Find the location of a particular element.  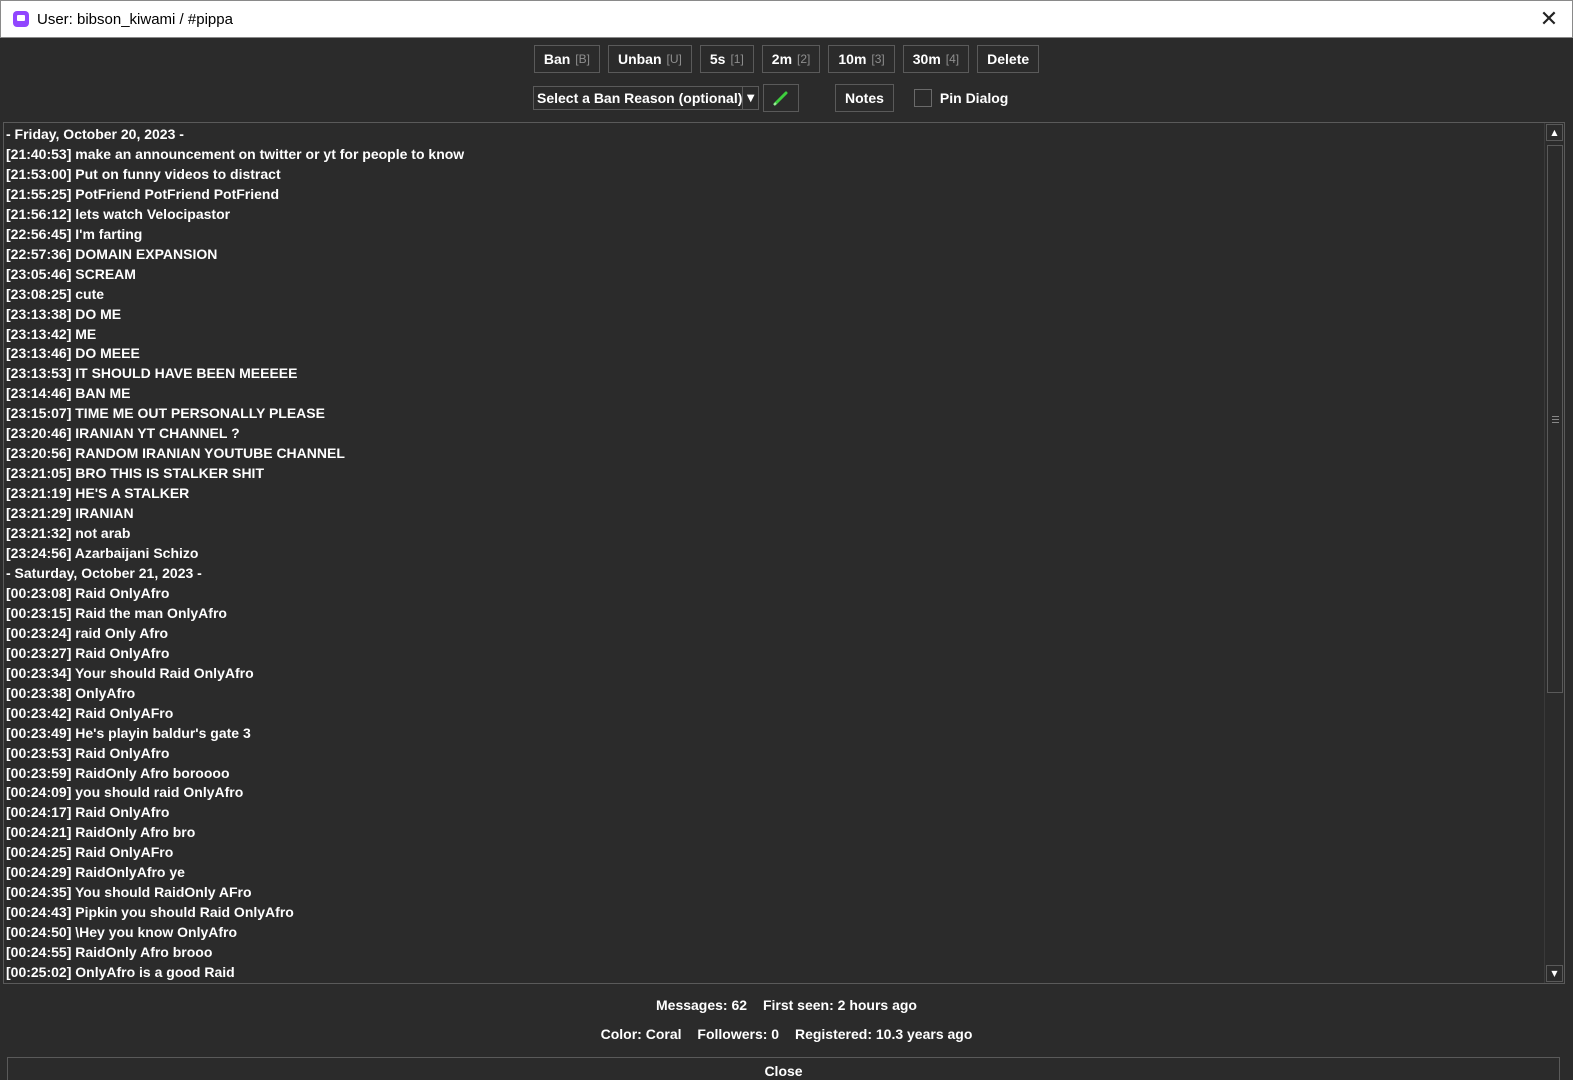

chat-message: [23:21:32] not arab is located at coordinates (68, 533).